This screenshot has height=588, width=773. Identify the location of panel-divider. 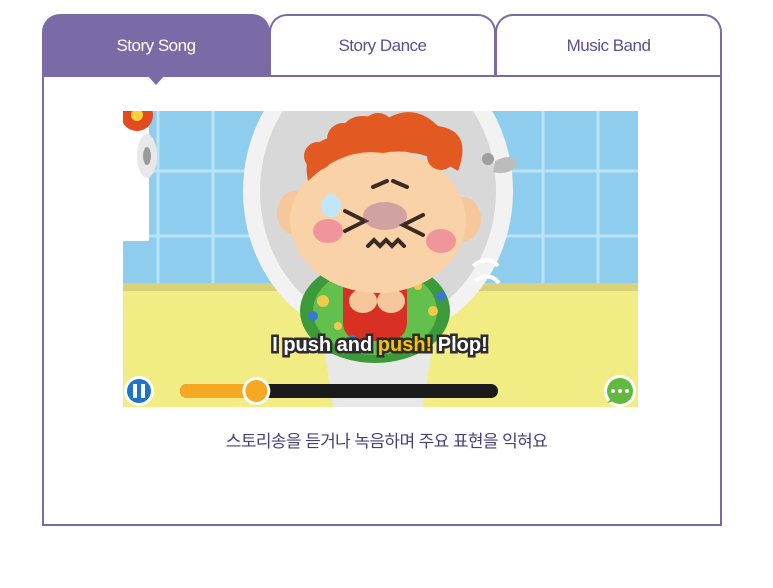
(382, 76).